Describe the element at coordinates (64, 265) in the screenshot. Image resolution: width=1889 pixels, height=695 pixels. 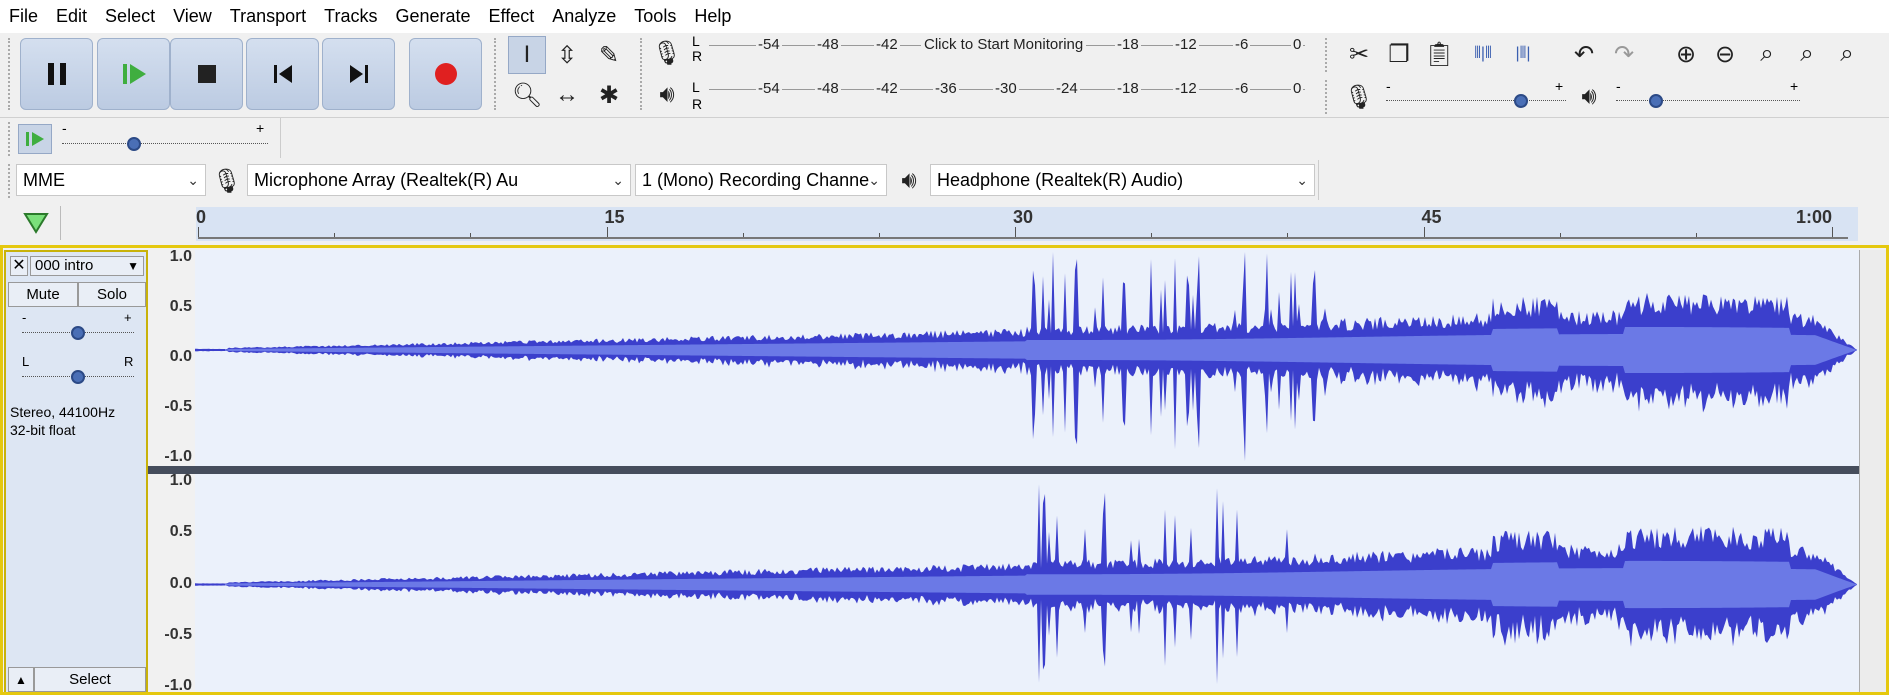
I see `track-name: 000 intro` at that location.